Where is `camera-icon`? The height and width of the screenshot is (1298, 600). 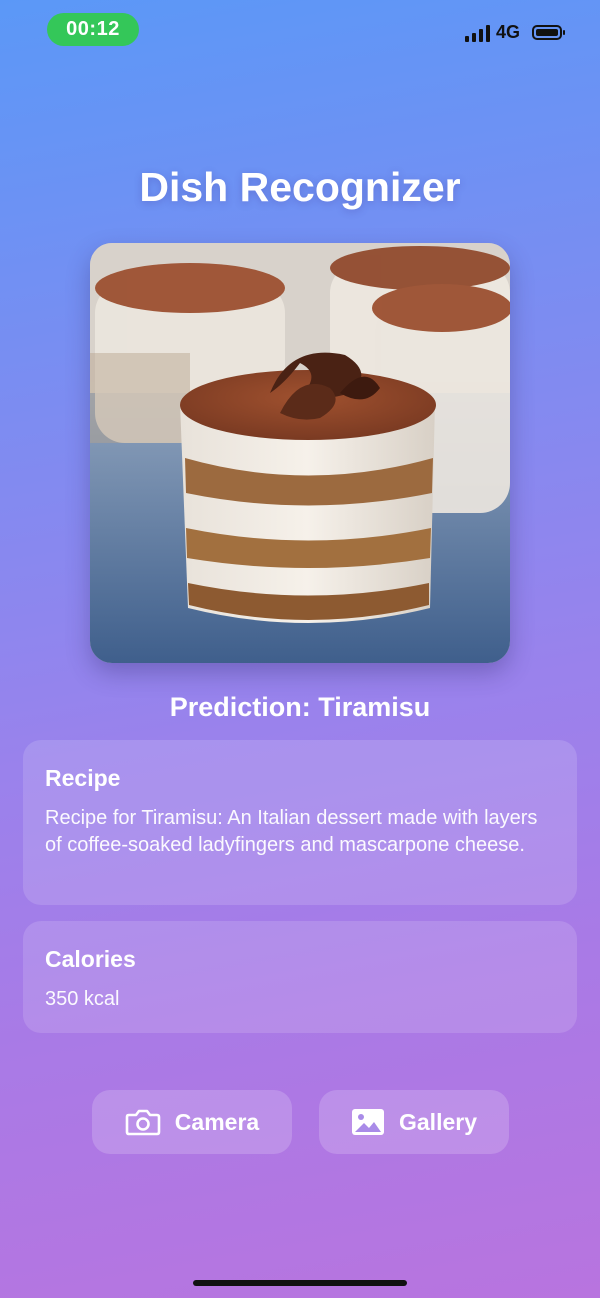
camera-icon is located at coordinates (143, 1122).